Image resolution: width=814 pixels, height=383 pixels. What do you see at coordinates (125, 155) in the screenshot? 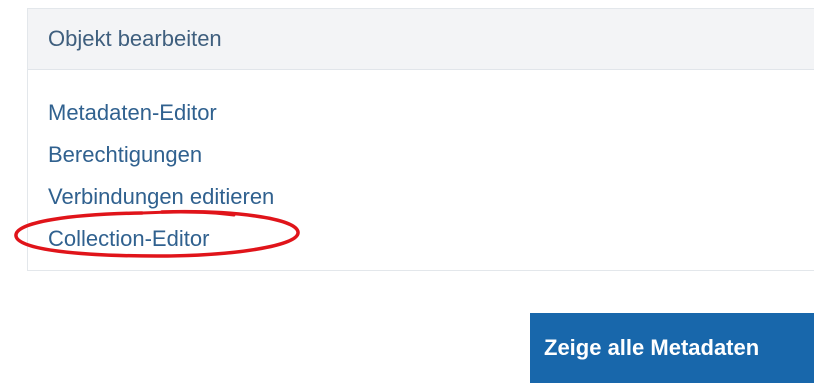
I see `link-permissions: Berechtigungen` at bounding box center [125, 155].